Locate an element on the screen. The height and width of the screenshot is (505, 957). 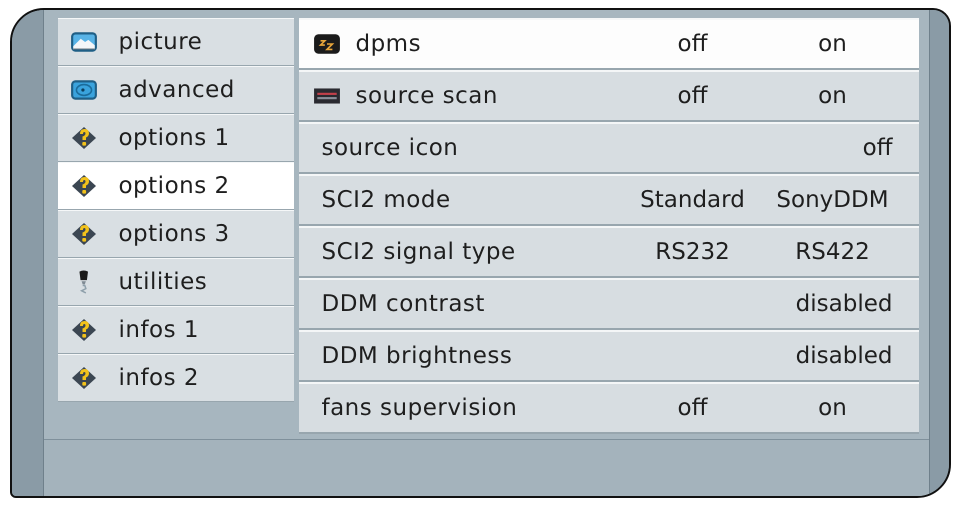
setting-row: SCI2 mode Standard SonyDDM is located at coordinates (609, 200).